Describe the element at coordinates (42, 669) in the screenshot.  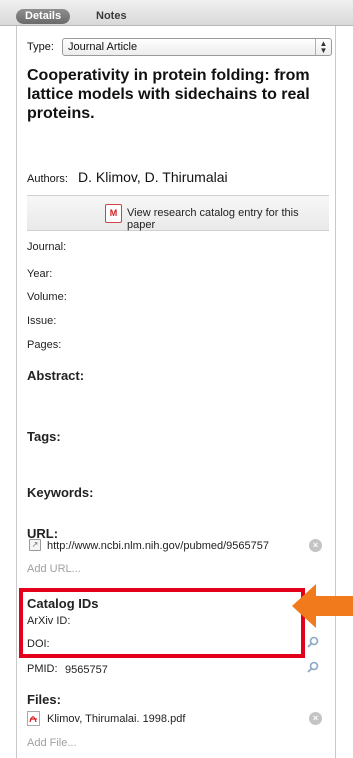
I see `pmid-label: PMID:` at that location.